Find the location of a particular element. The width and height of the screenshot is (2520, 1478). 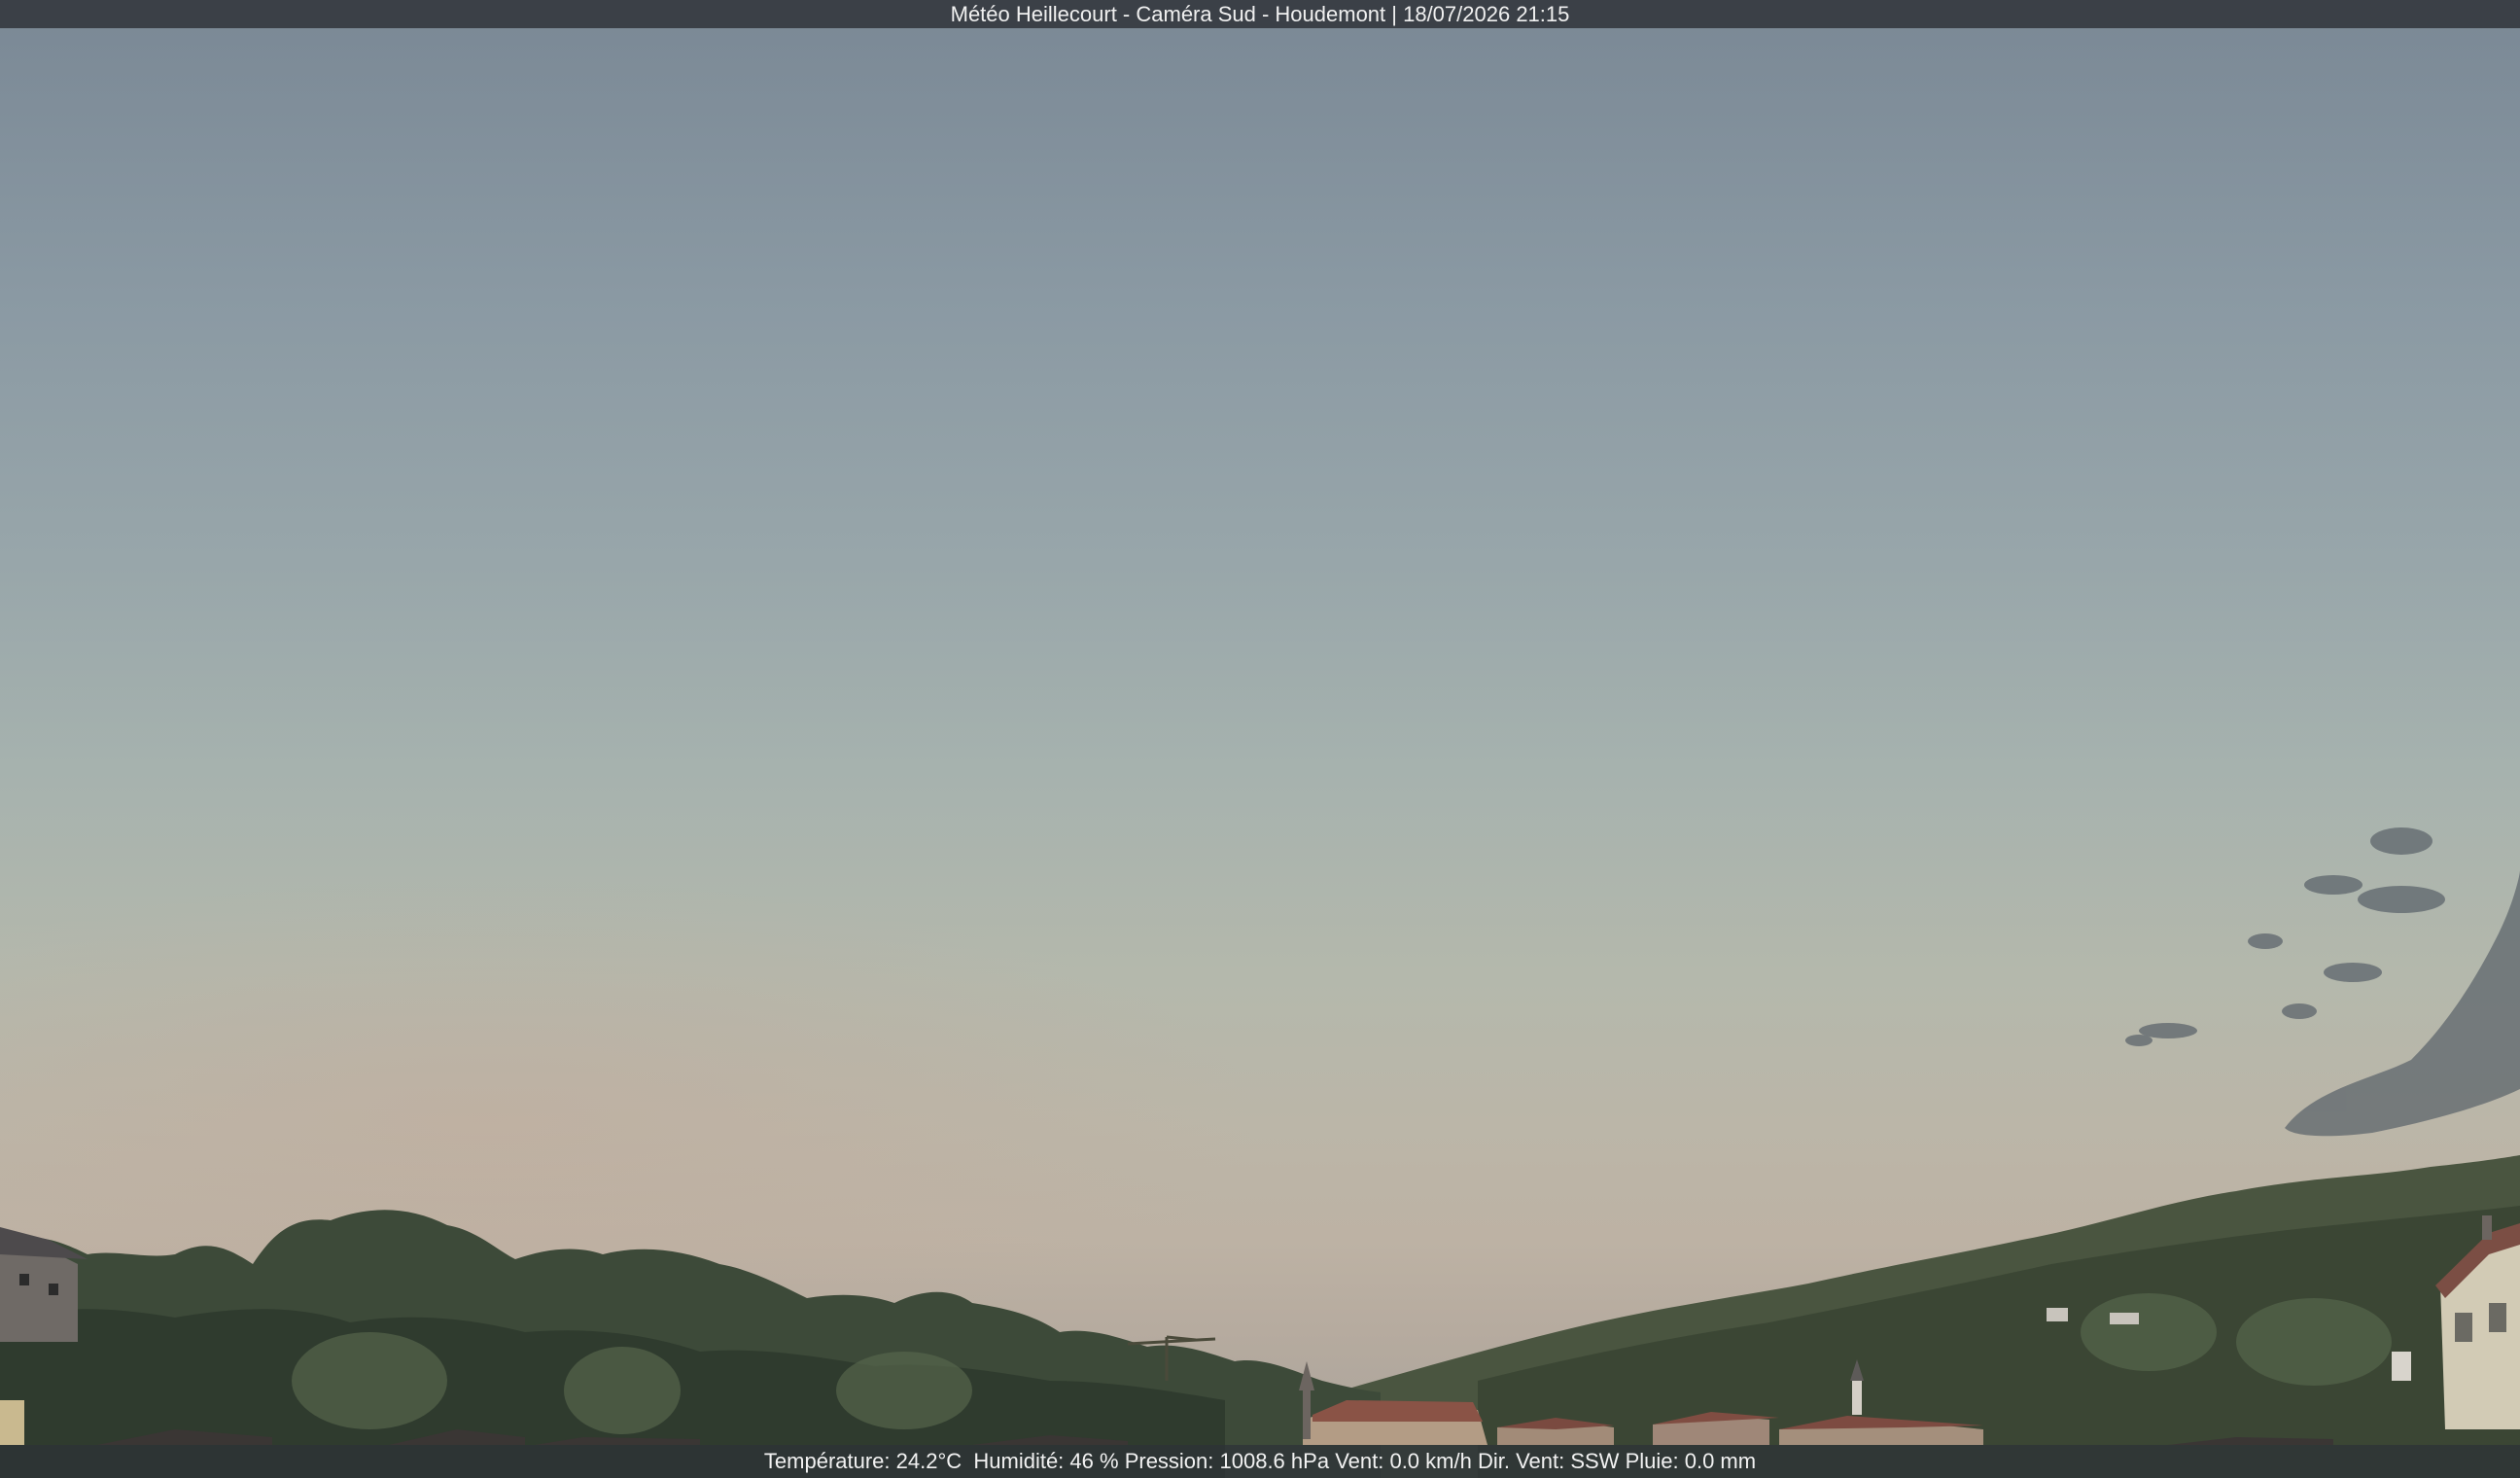

rain-readout: Pluie: 0.0 mm is located at coordinates (1691, 1461).